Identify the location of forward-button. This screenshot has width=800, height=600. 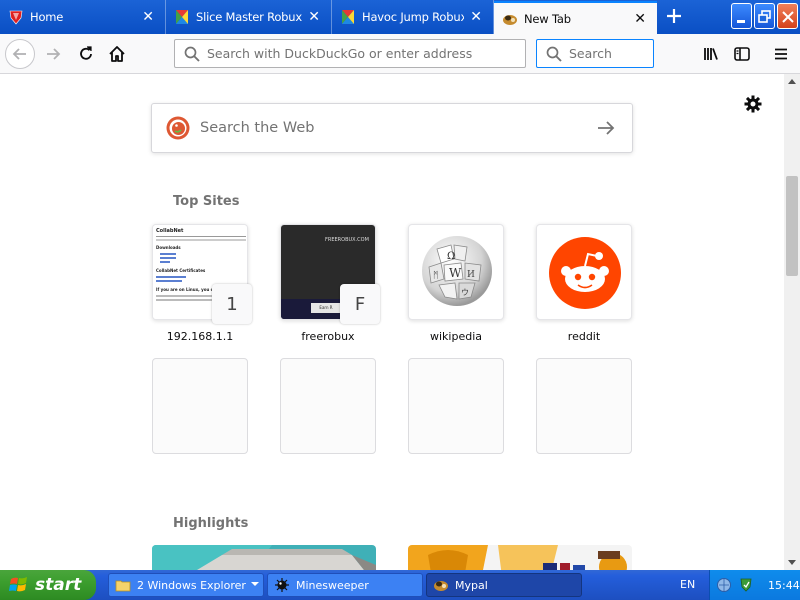
(53, 54).